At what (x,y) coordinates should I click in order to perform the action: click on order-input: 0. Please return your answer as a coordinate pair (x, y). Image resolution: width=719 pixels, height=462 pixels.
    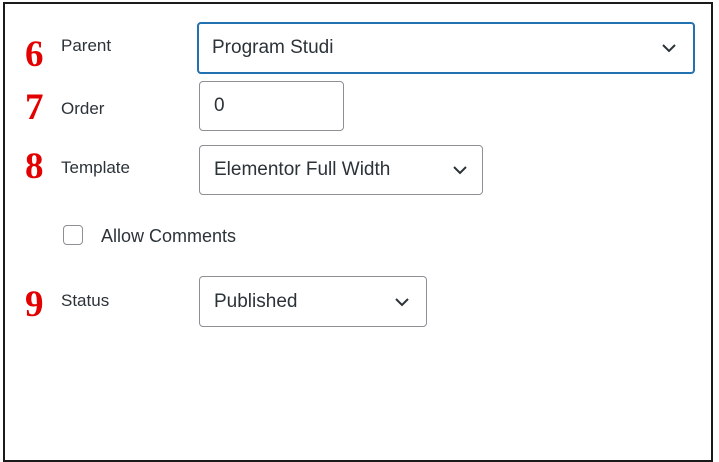
    Looking at the image, I should click on (271, 106).